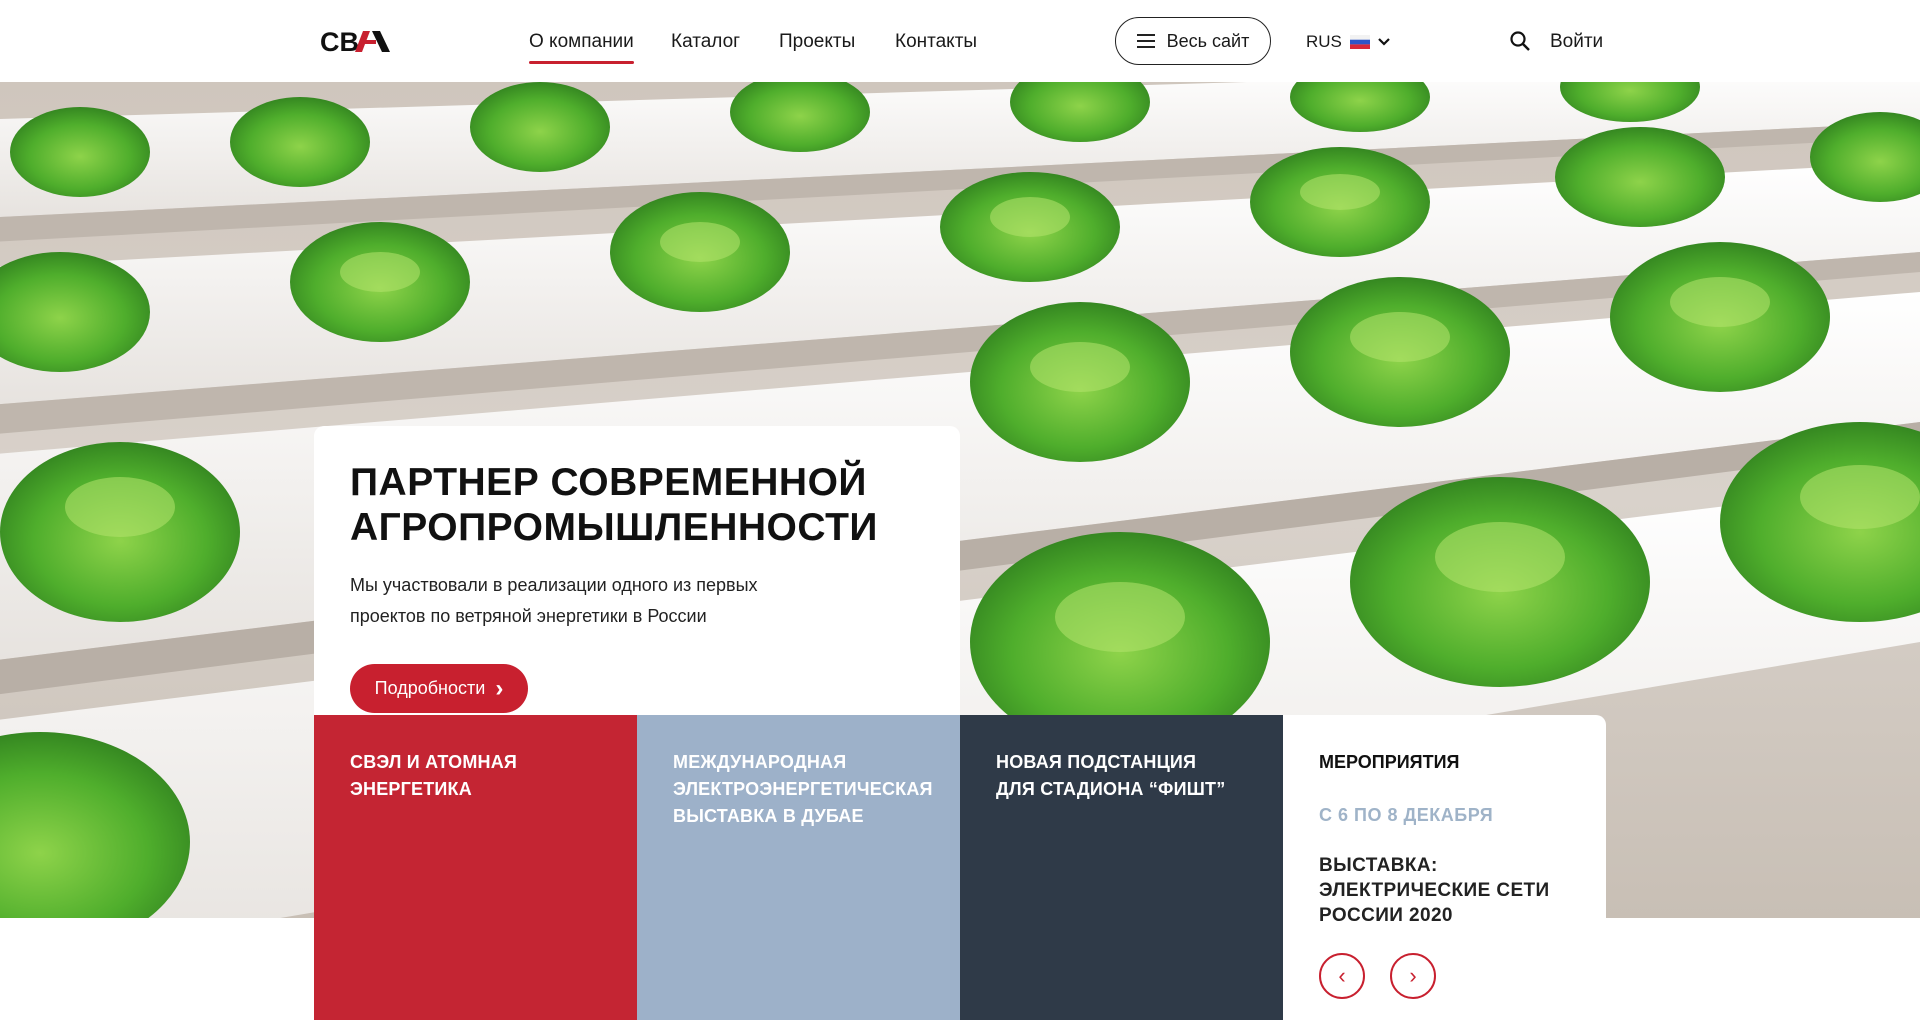 This screenshot has height=1020, width=1920. I want to click on hero-title-line: ПАРТНЕР СОВРЕМЕННОЙ, so click(608, 482).